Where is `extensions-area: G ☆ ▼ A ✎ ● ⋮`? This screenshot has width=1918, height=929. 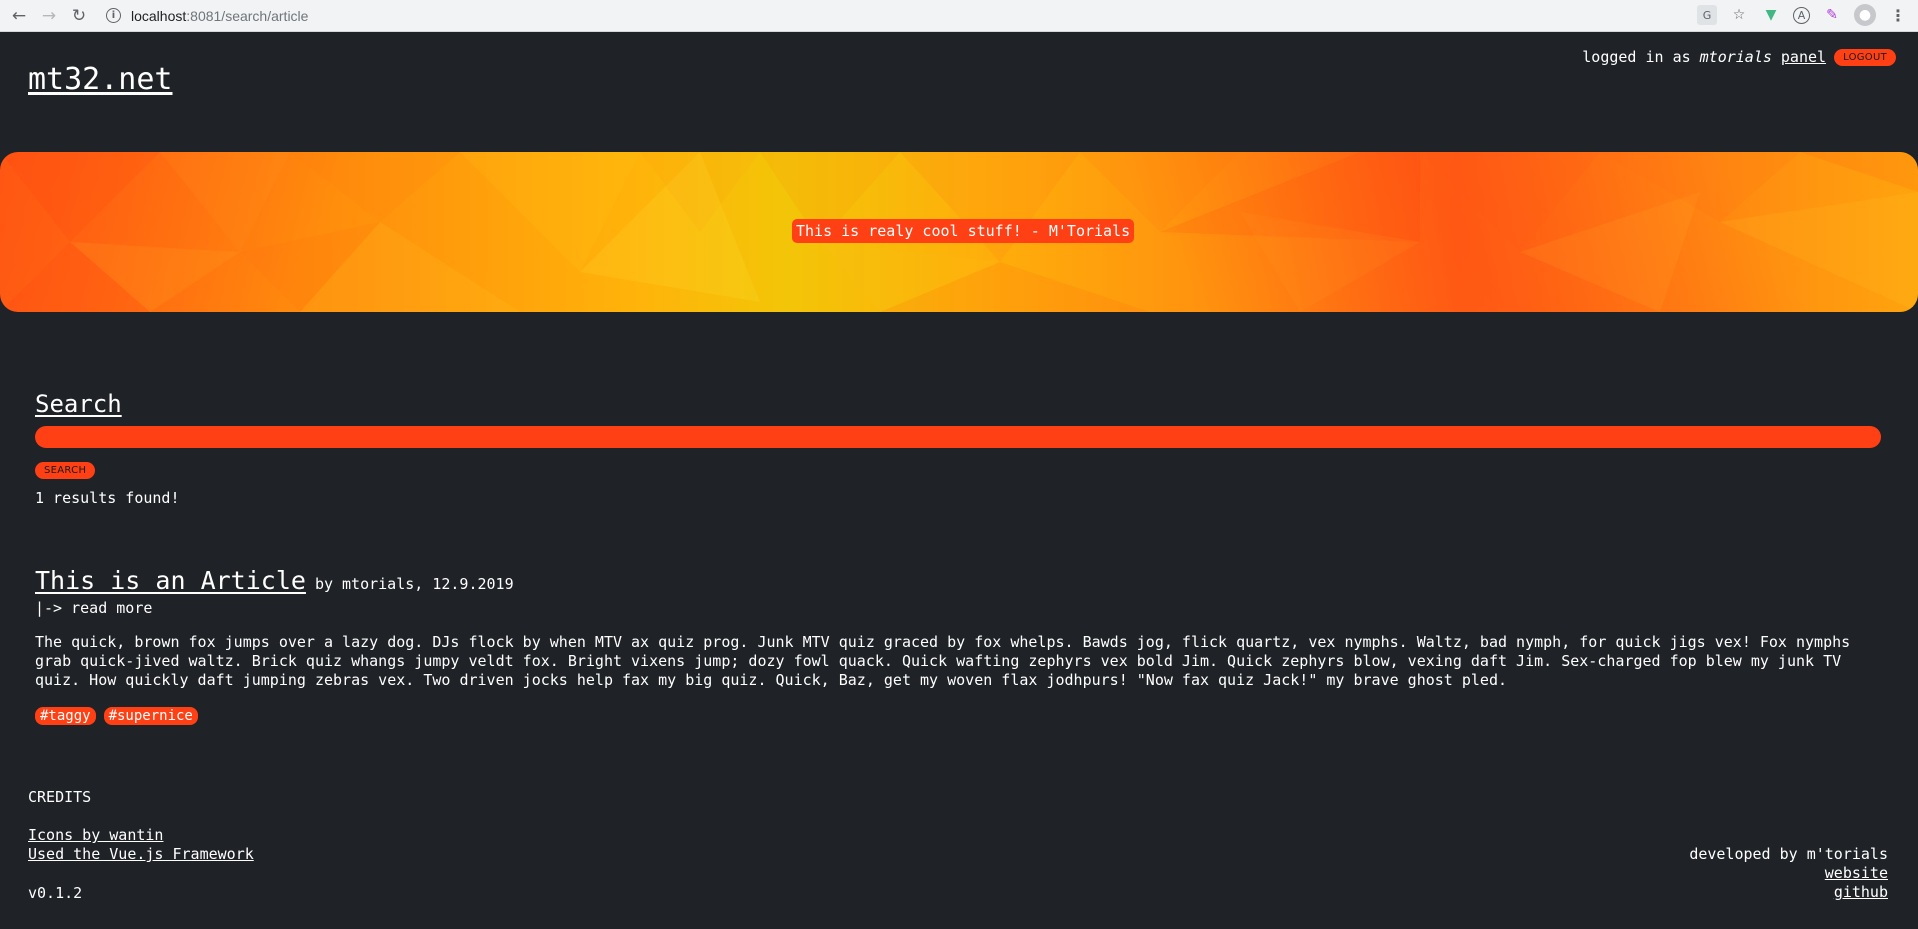 extensions-area: G ☆ ▼ A ✎ ● ⋮ is located at coordinates (1802, 15).